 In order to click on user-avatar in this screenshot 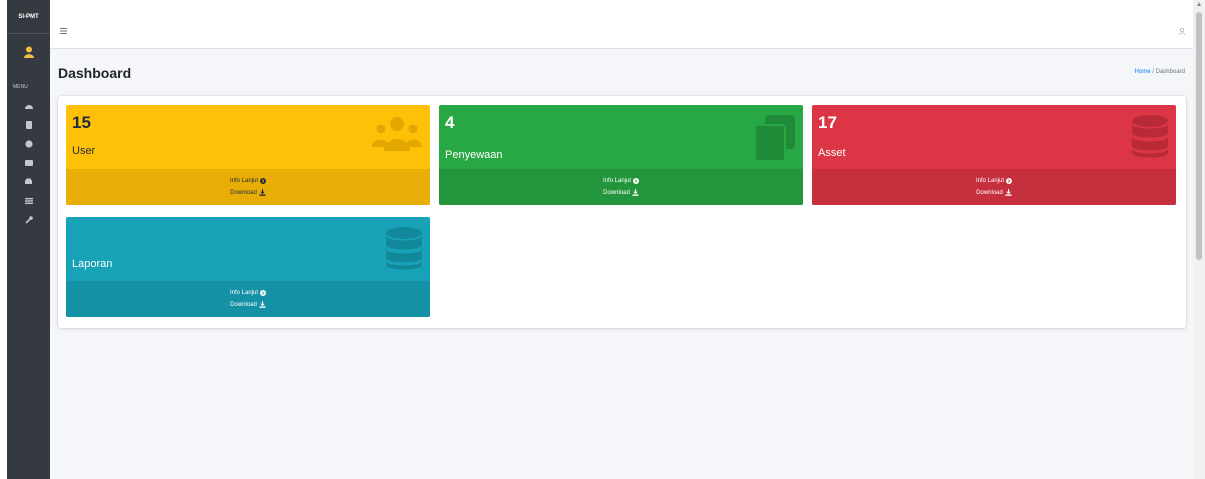, I will do `click(28, 54)`.